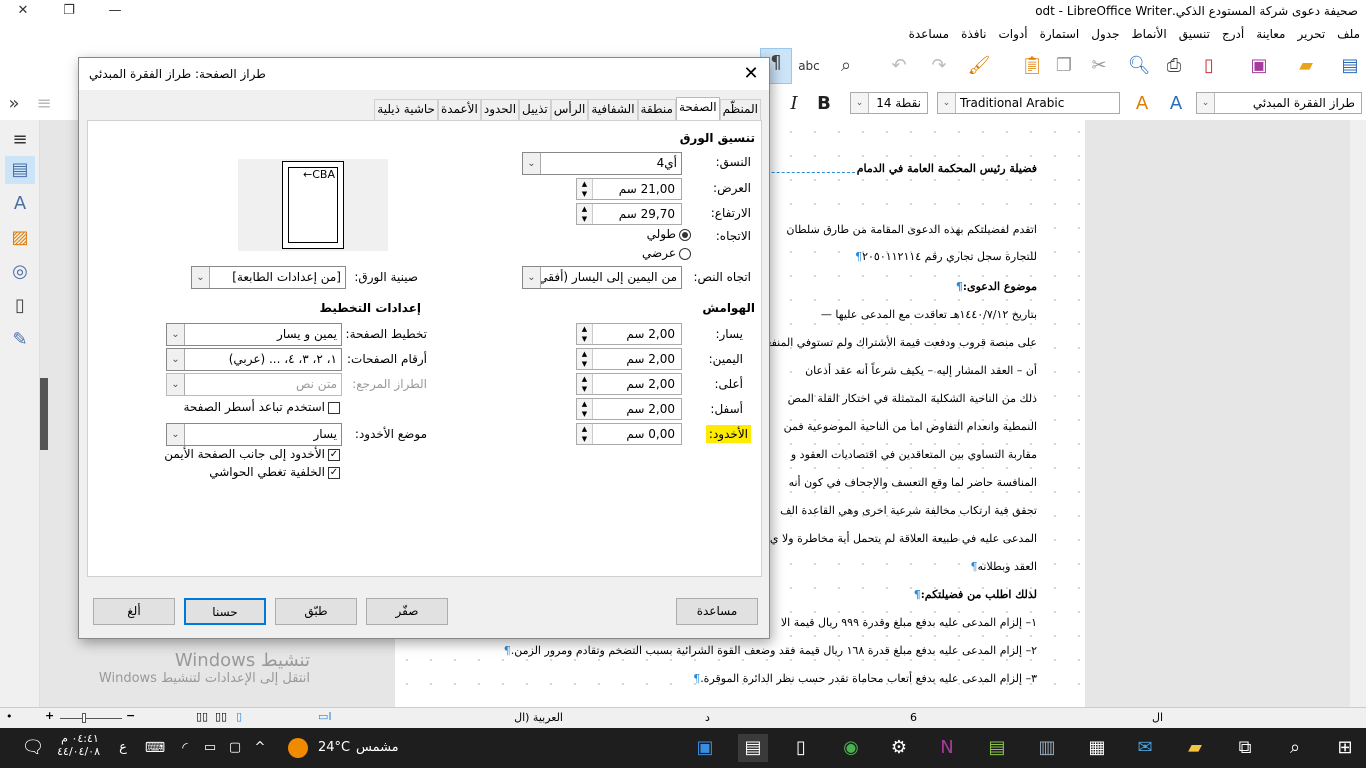 The width and height of the screenshot is (1366, 768). What do you see at coordinates (1064, 66) in the screenshot?
I see `copy-icon: ❐` at bounding box center [1064, 66].